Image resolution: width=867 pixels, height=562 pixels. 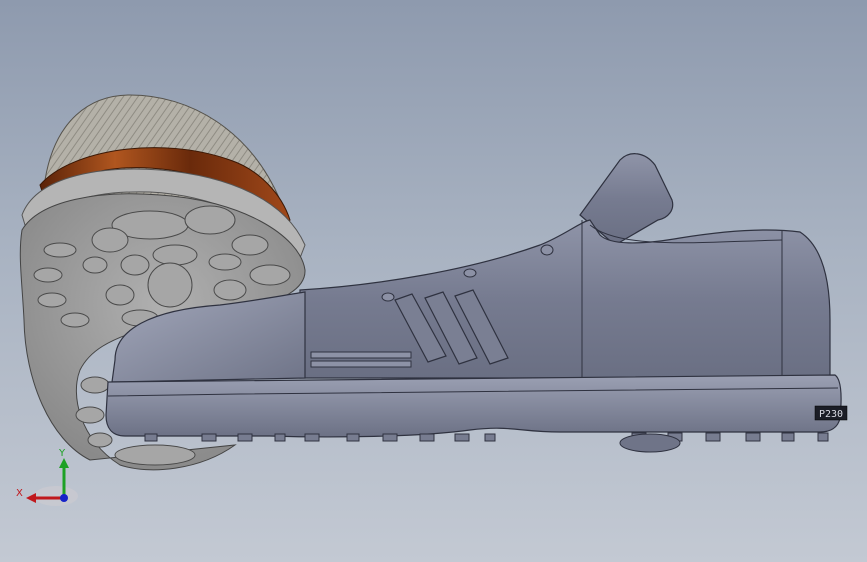 I want to click on x-axis-label: X, so click(x=19, y=493).